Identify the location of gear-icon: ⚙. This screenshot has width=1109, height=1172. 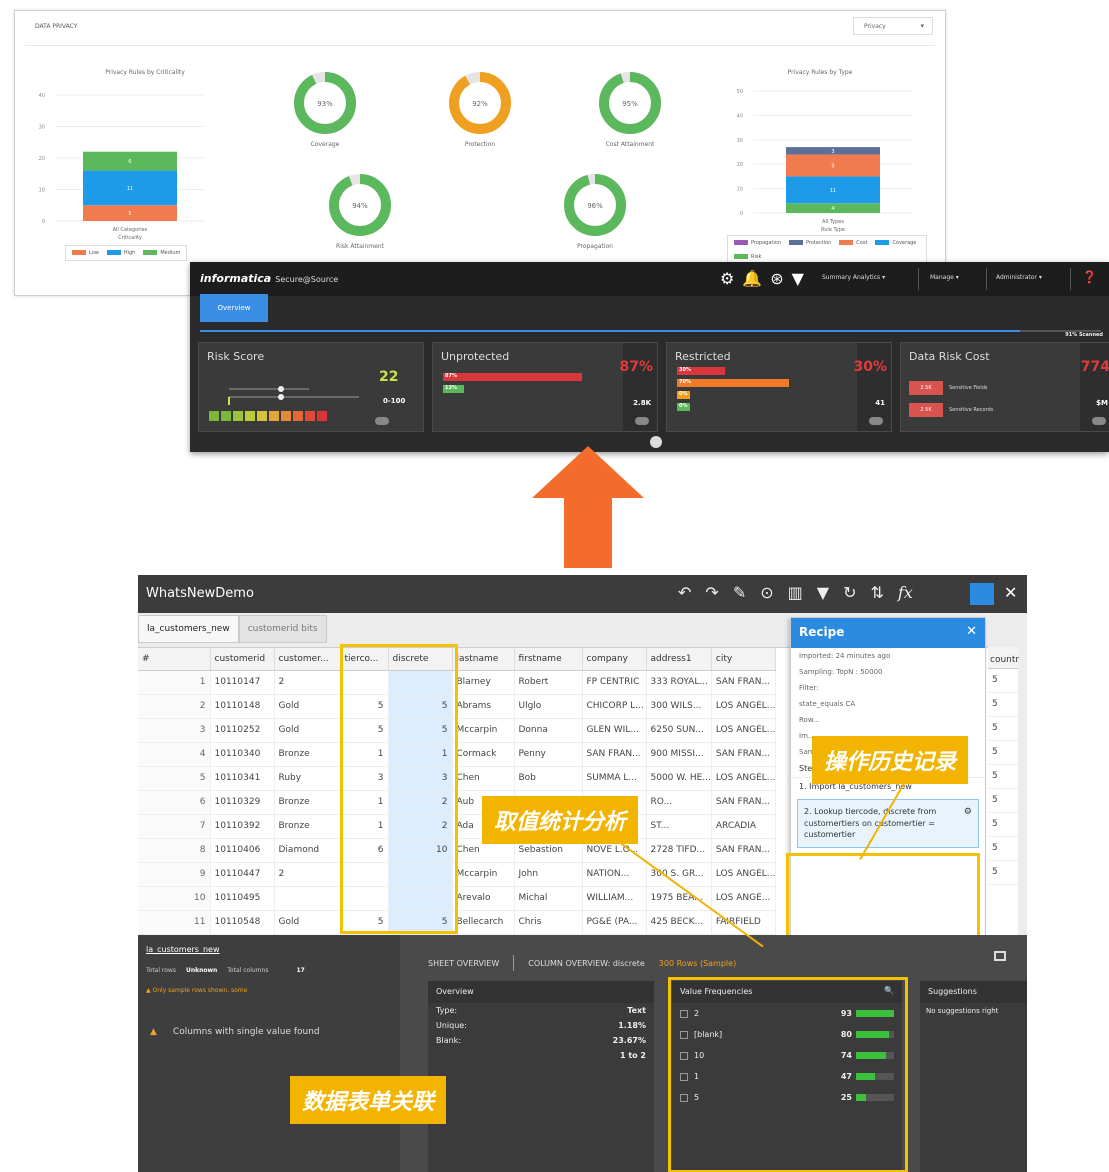
(727, 278).